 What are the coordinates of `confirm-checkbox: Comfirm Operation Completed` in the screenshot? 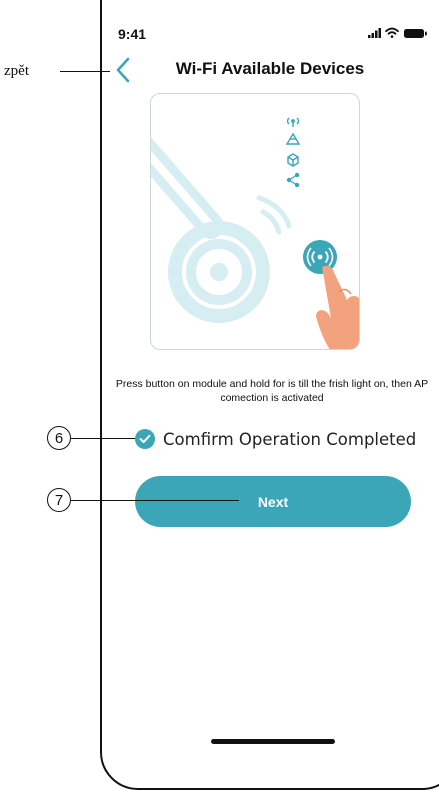 It's located at (275, 439).